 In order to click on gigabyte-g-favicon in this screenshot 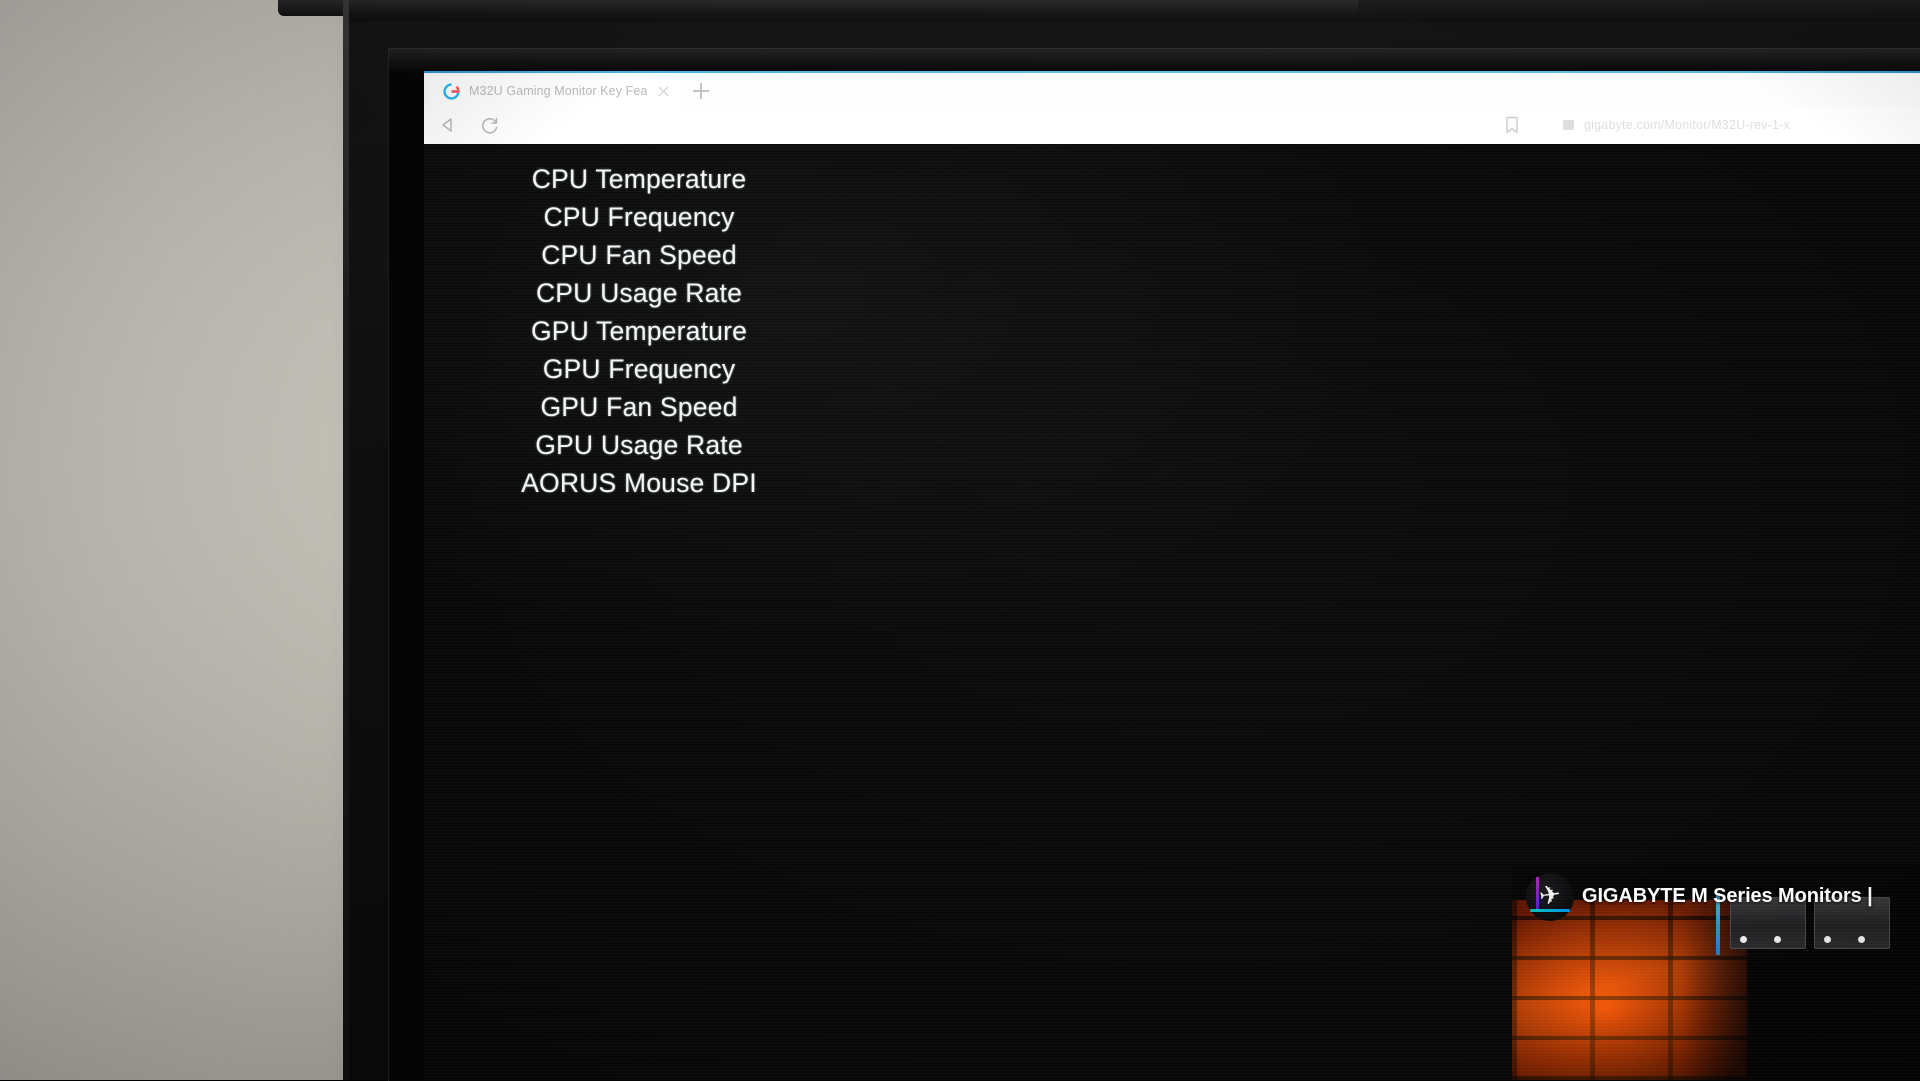, I will do `click(451, 91)`.